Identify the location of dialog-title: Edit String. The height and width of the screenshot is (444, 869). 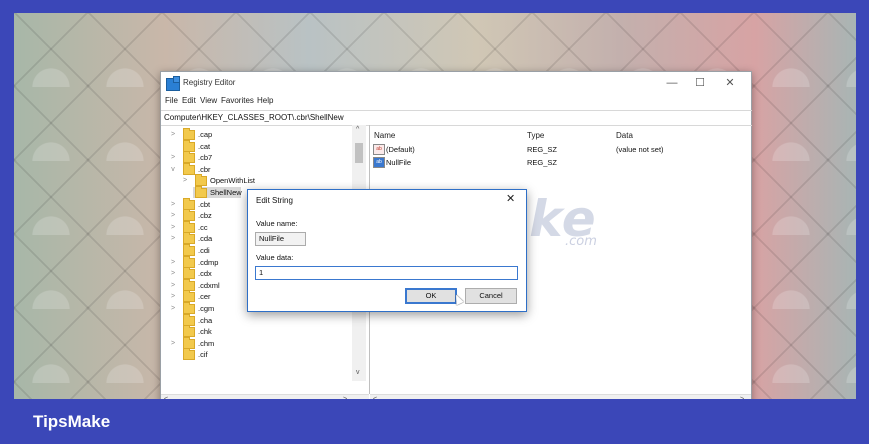
(274, 200).